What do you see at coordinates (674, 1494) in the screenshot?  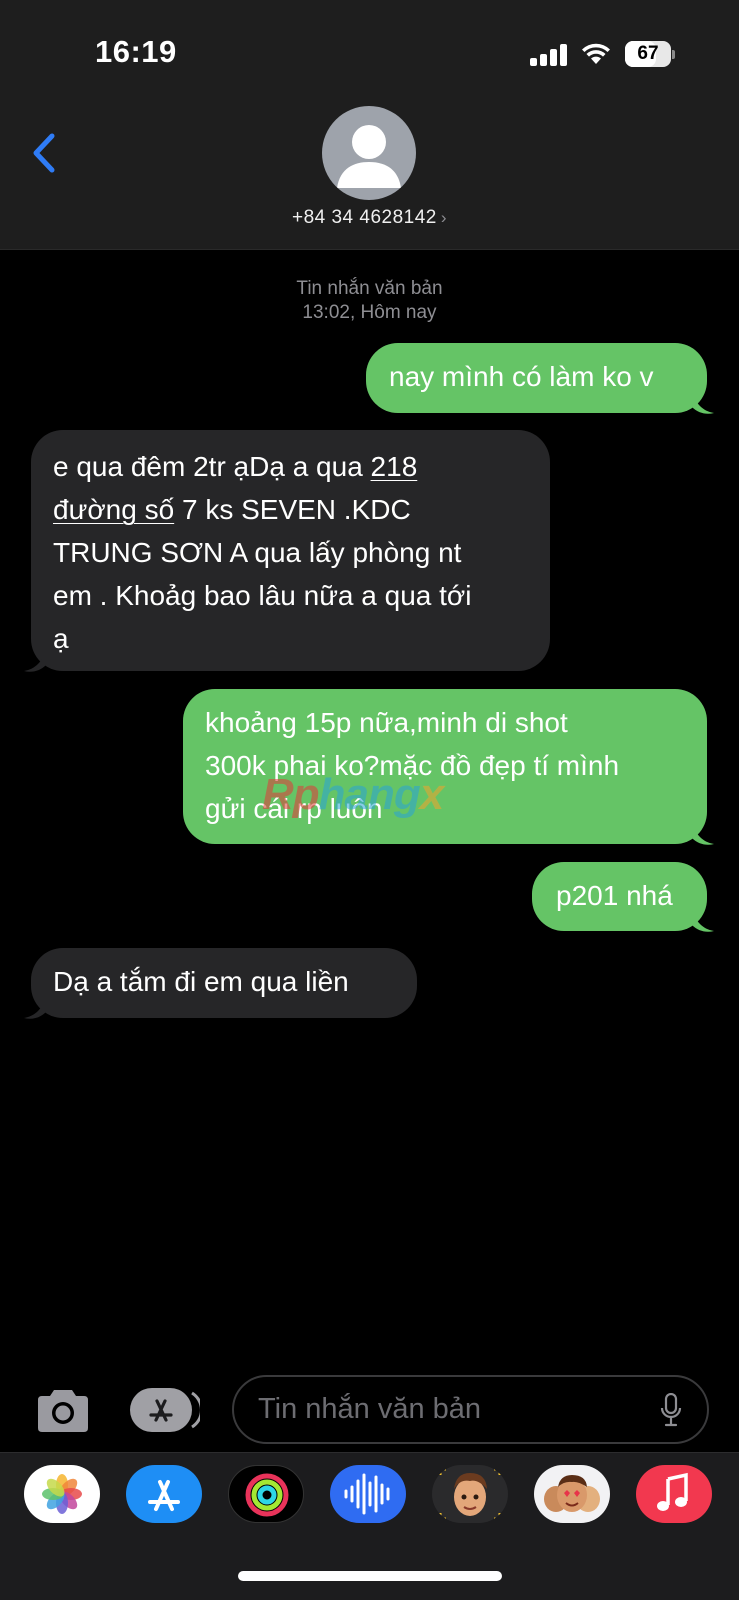 I see `music-app-icon` at bounding box center [674, 1494].